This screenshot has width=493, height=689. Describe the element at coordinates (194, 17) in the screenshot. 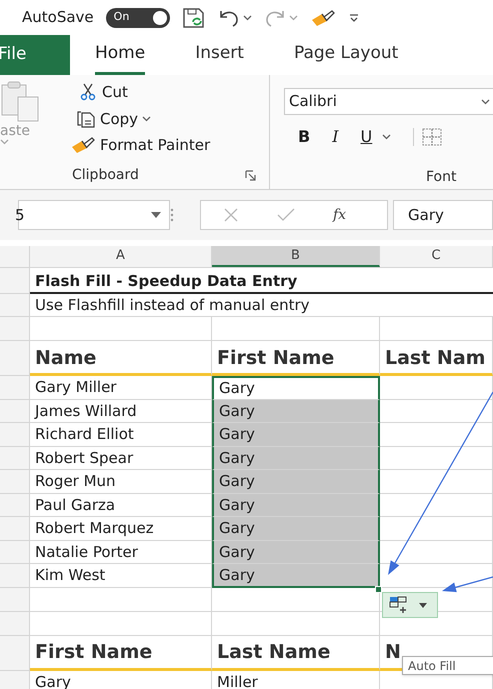

I see `save-icon` at that location.